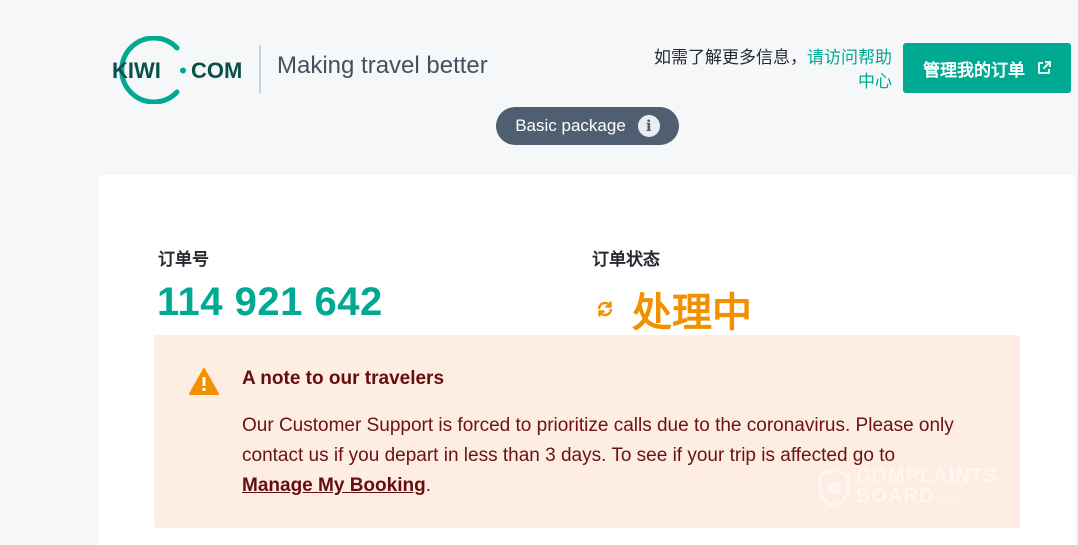 The height and width of the screenshot is (545, 1078). What do you see at coordinates (382, 65) in the screenshot?
I see `tagline: Making travel better` at bounding box center [382, 65].